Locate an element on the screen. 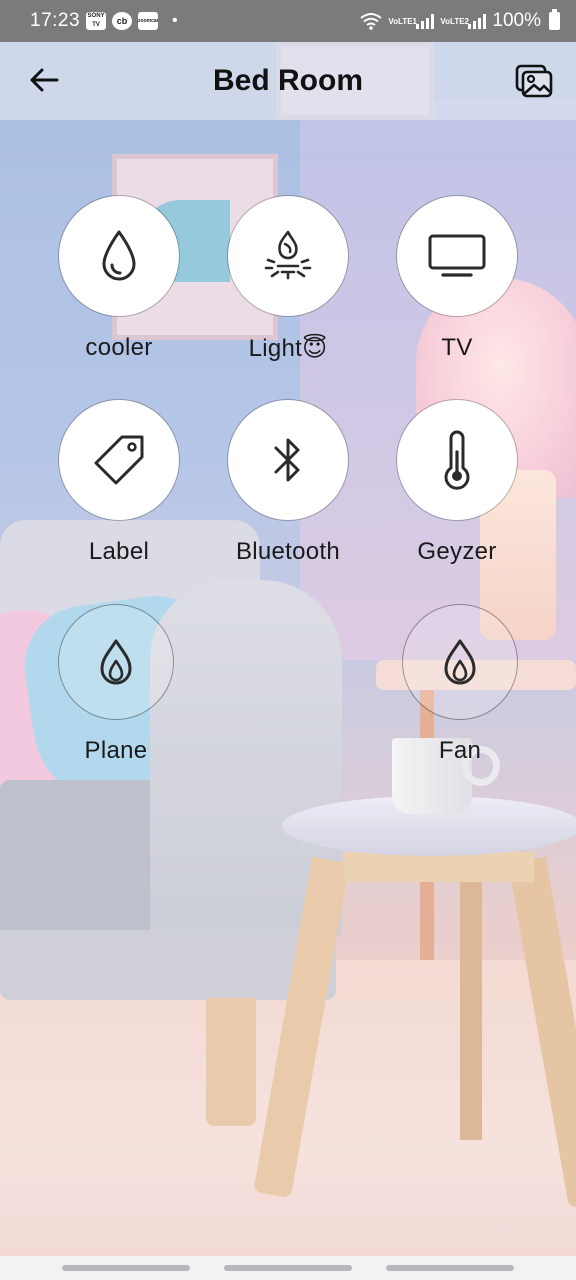 The height and width of the screenshot is (1280, 576). recent-apps-button is located at coordinates (126, 1268).